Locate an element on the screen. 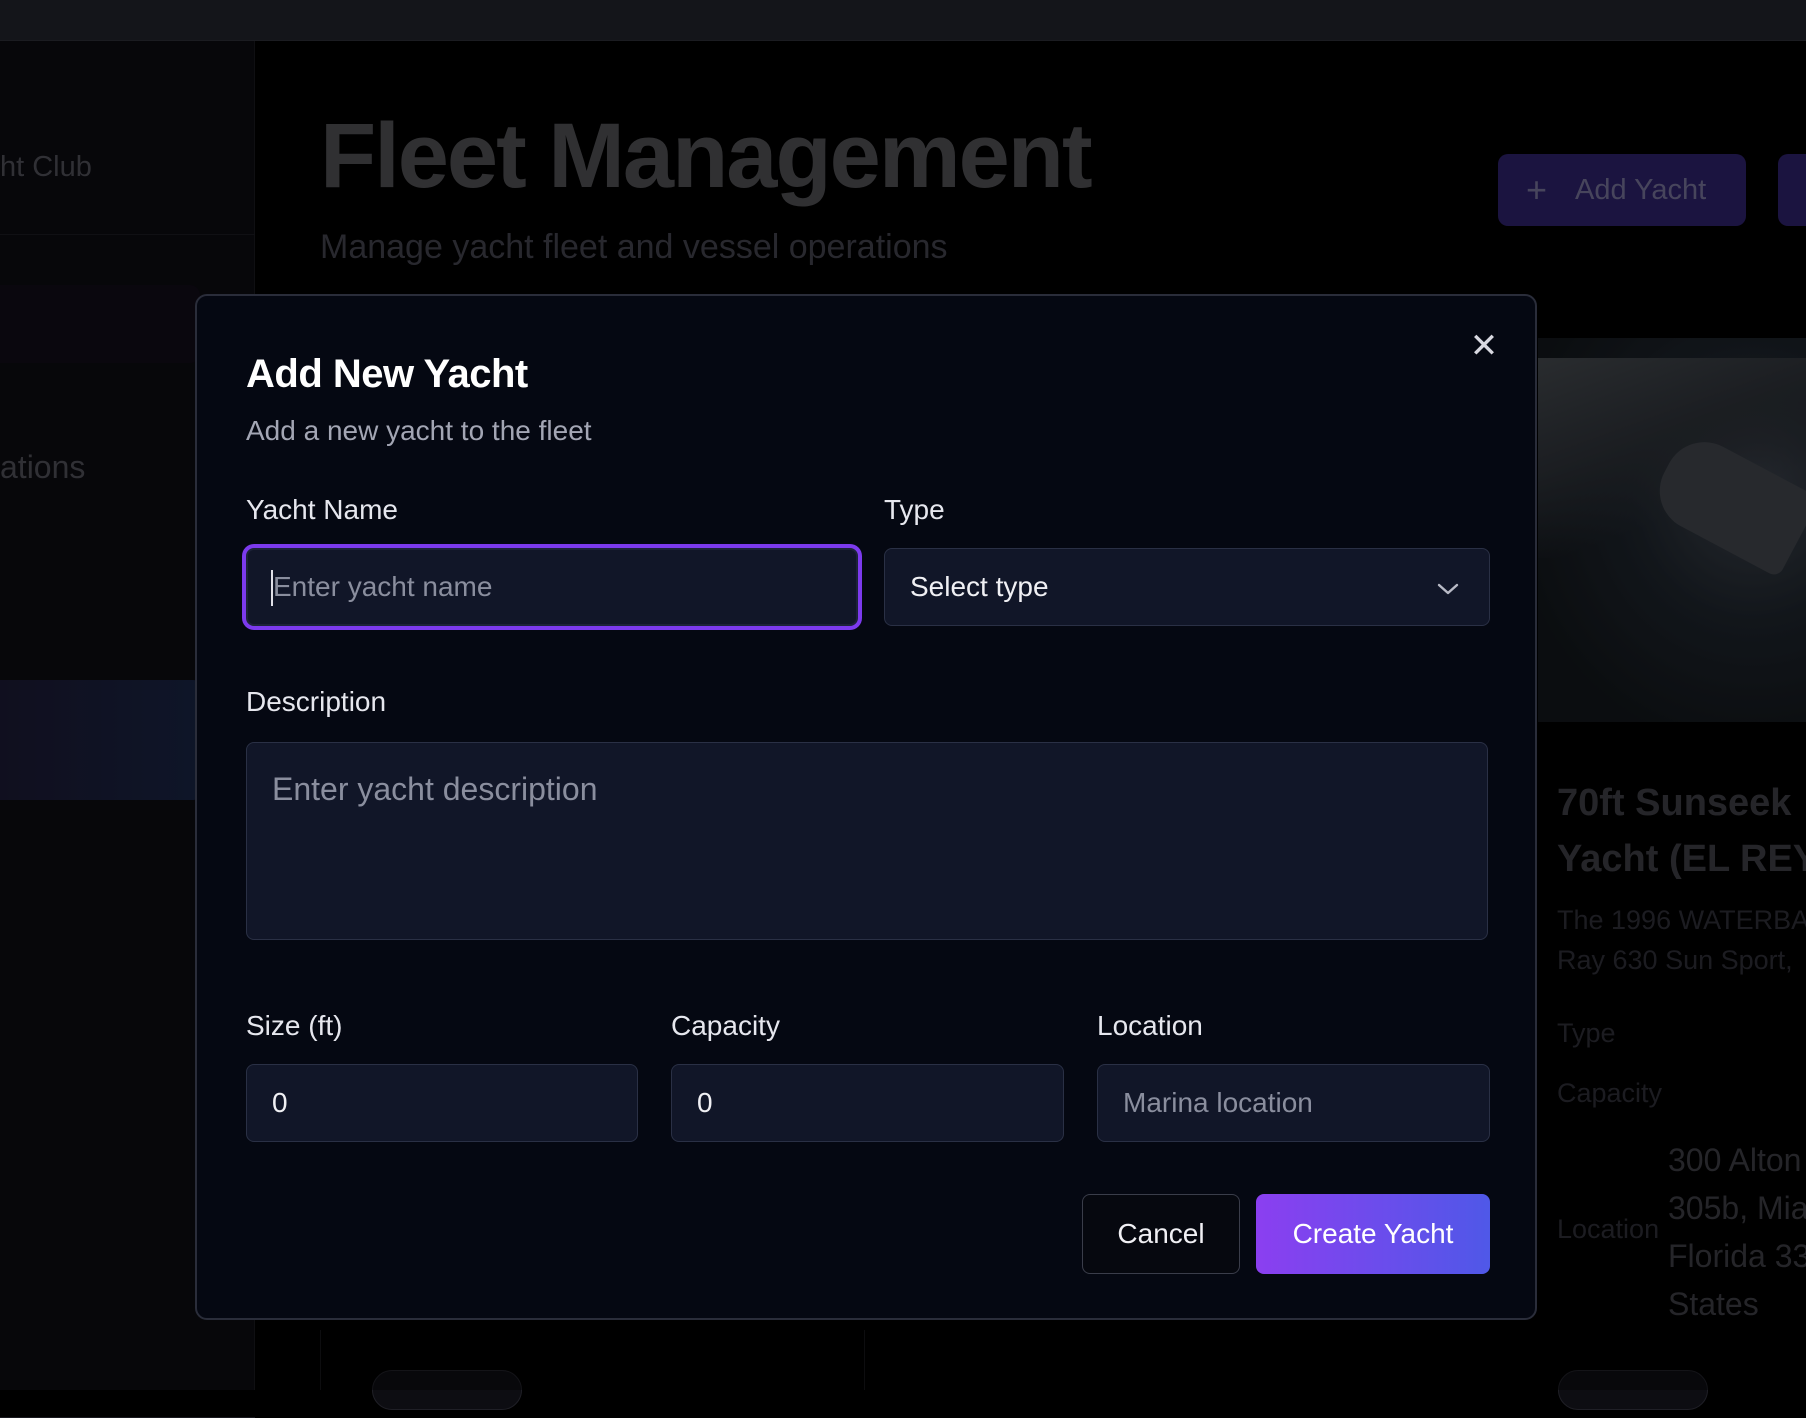 This screenshot has height=1418, width=1806. description-textarea: Enter yacht description is located at coordinates (867, 841).